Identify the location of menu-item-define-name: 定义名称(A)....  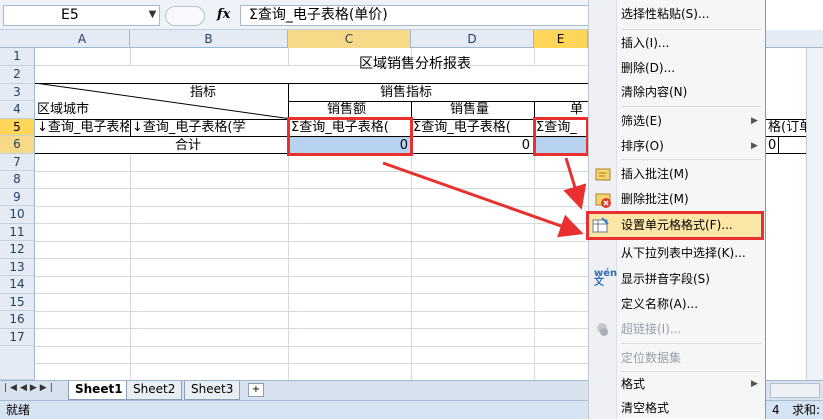
(692, 304).